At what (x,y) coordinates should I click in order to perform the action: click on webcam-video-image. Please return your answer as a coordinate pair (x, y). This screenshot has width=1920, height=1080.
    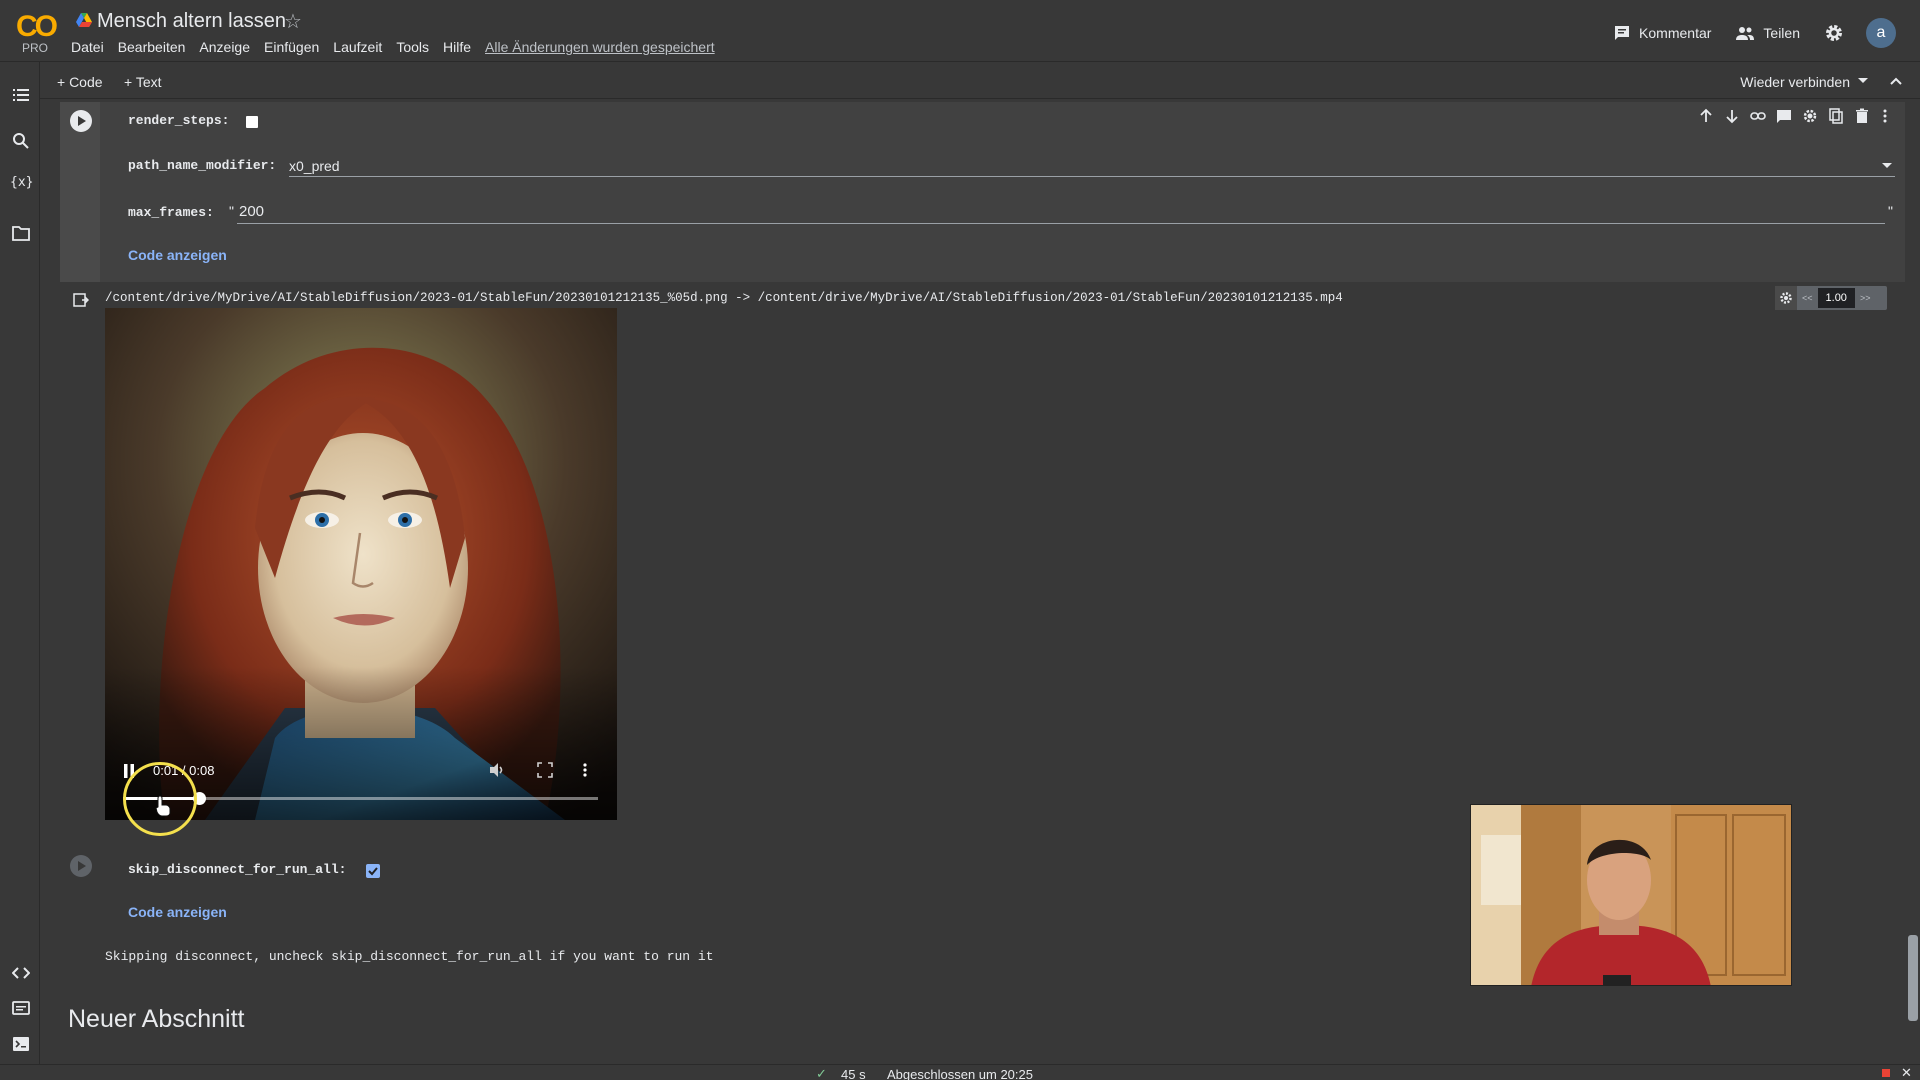
    Looking at the image, I should click on (1631, 895).